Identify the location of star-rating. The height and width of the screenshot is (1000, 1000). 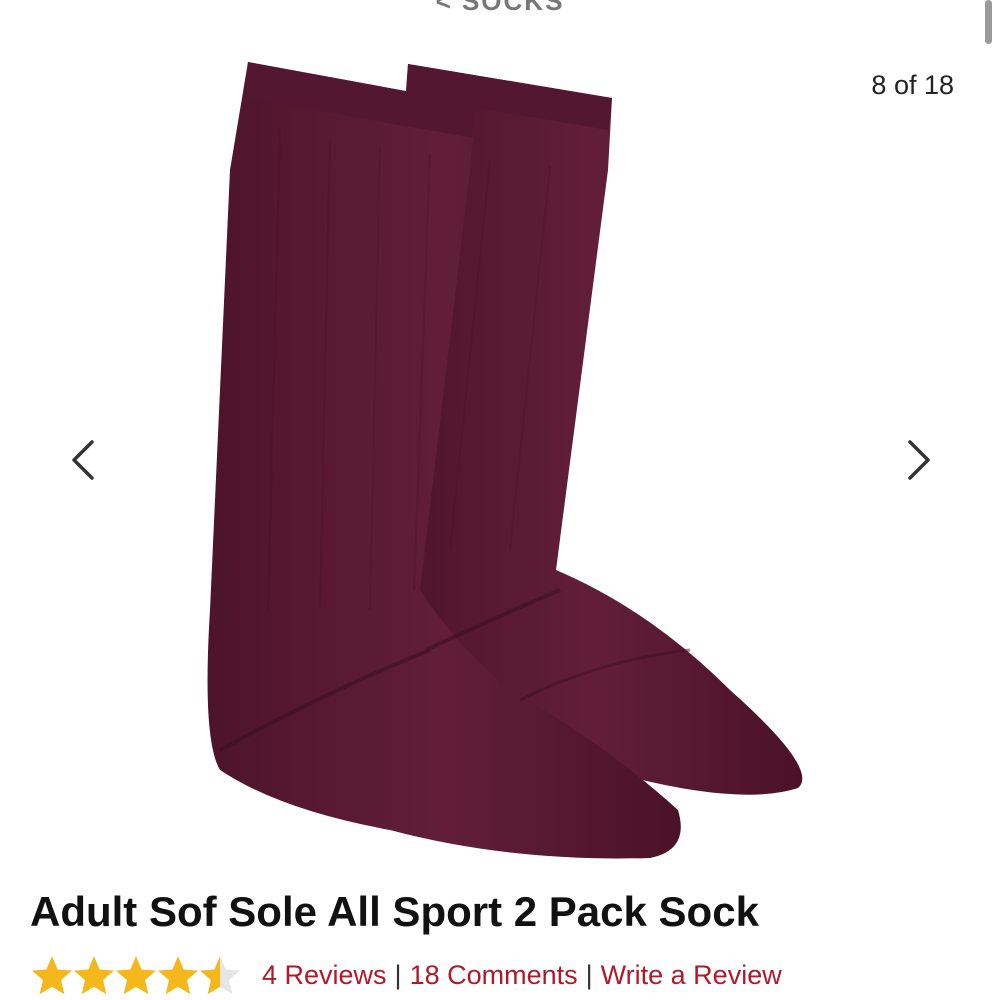
(135, 975).